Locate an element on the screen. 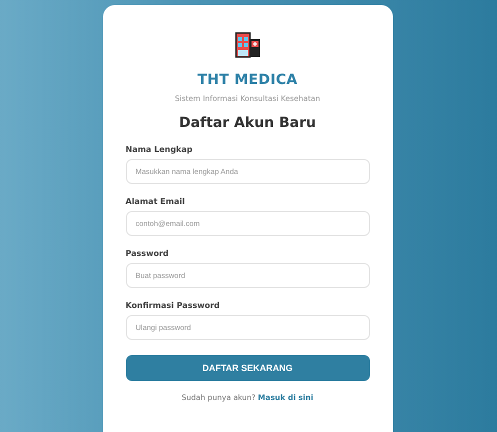 This screenshot has height=432, width=497. brand-title: THT MEDICA is located at coordinates (247, 80).